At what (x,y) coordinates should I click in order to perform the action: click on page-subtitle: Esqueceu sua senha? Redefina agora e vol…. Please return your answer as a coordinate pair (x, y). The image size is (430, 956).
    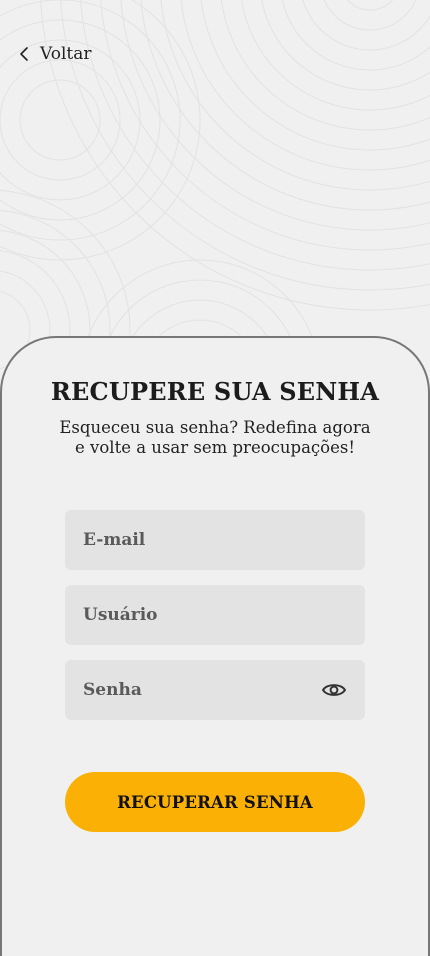
    Looking at the image, I should click on (215, 437).